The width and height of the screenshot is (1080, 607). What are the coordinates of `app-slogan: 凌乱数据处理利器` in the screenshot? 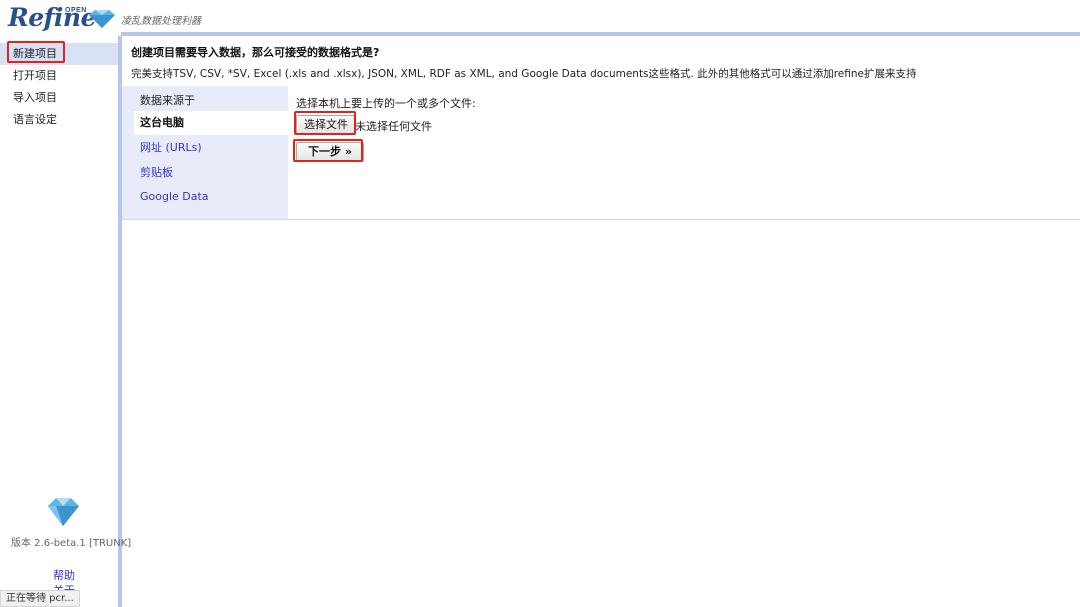 It's located at (161, 21).